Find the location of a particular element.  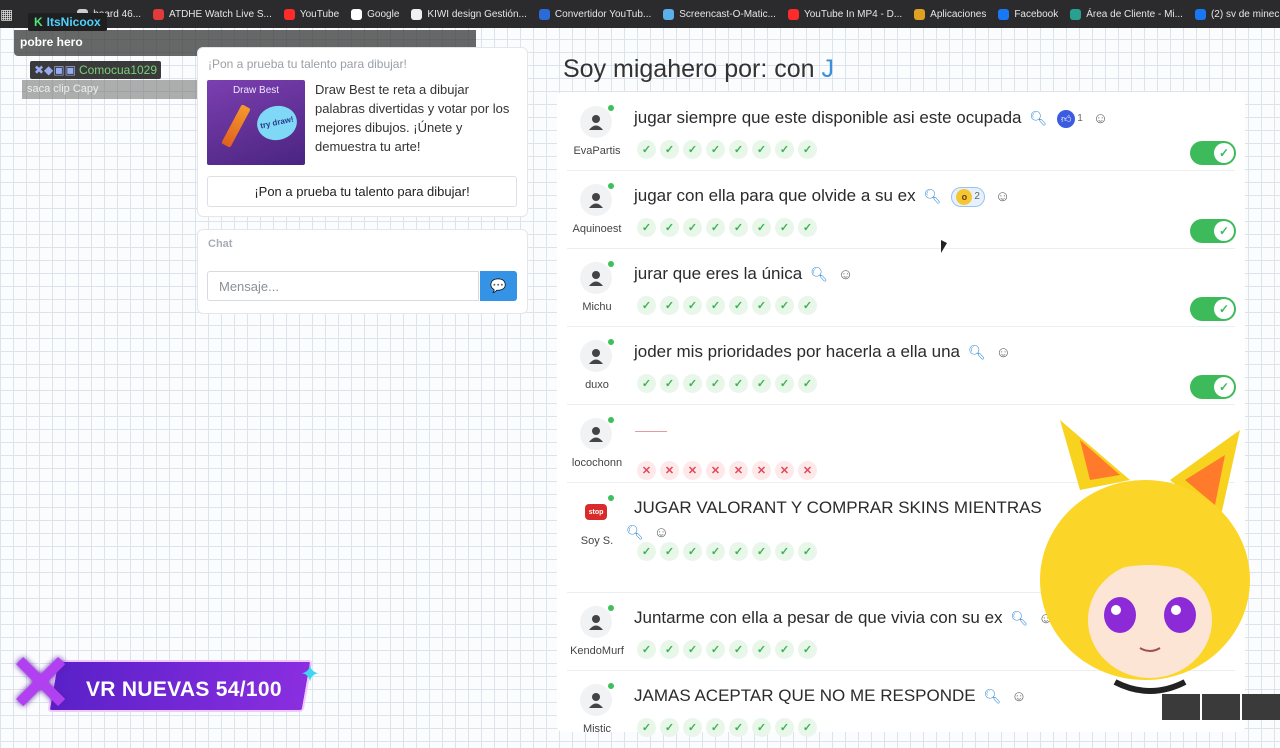

like-reaction: 👍︎ 1 is located at coordinates (1070, 118).